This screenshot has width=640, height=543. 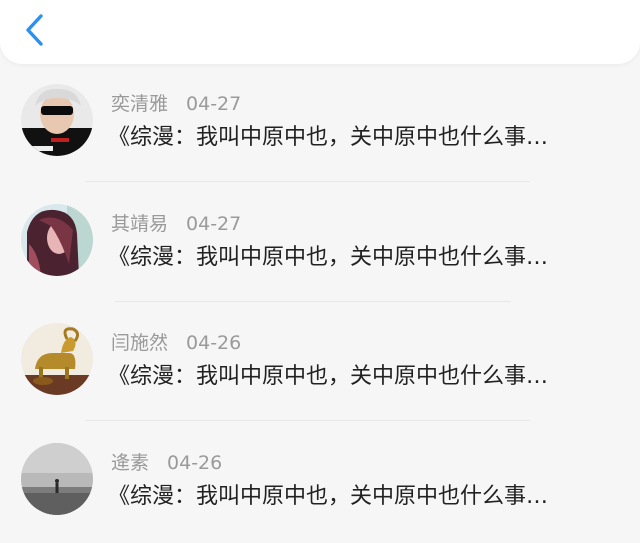 I want to click on comment-meta: 闫施然 04-26, so click(x=176, y=343).